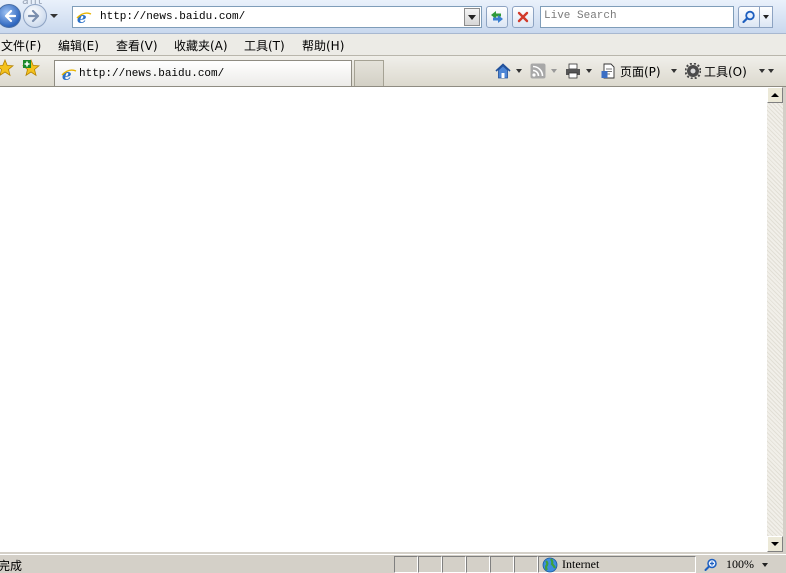 The height and width of the screenshot is (573, 786). Describe the element at coordinates (538, 71) in the screenshot. I see `feeds-icon` at that location.